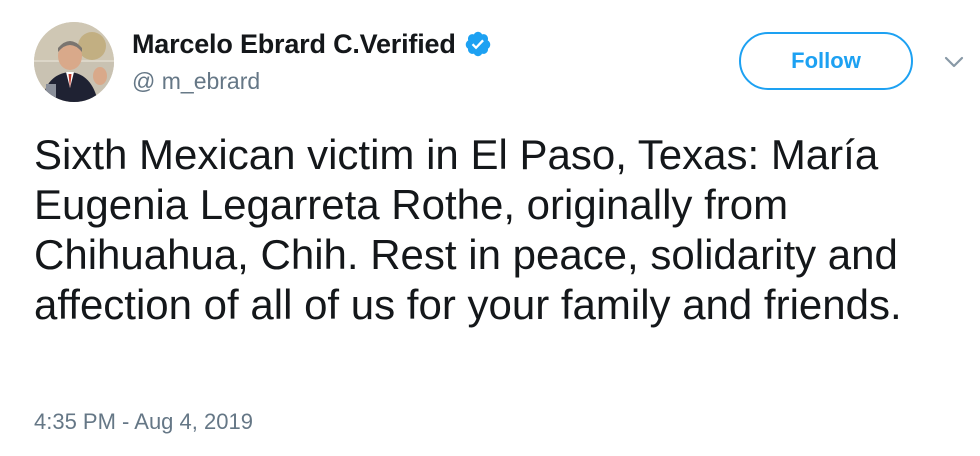 The image size is (980, 456). What do you see at coordinates (294, 44) in the screenshot?
I see `author-display-name: Marcelo Ebrard C.Verified` at bounding box center [294, 44].